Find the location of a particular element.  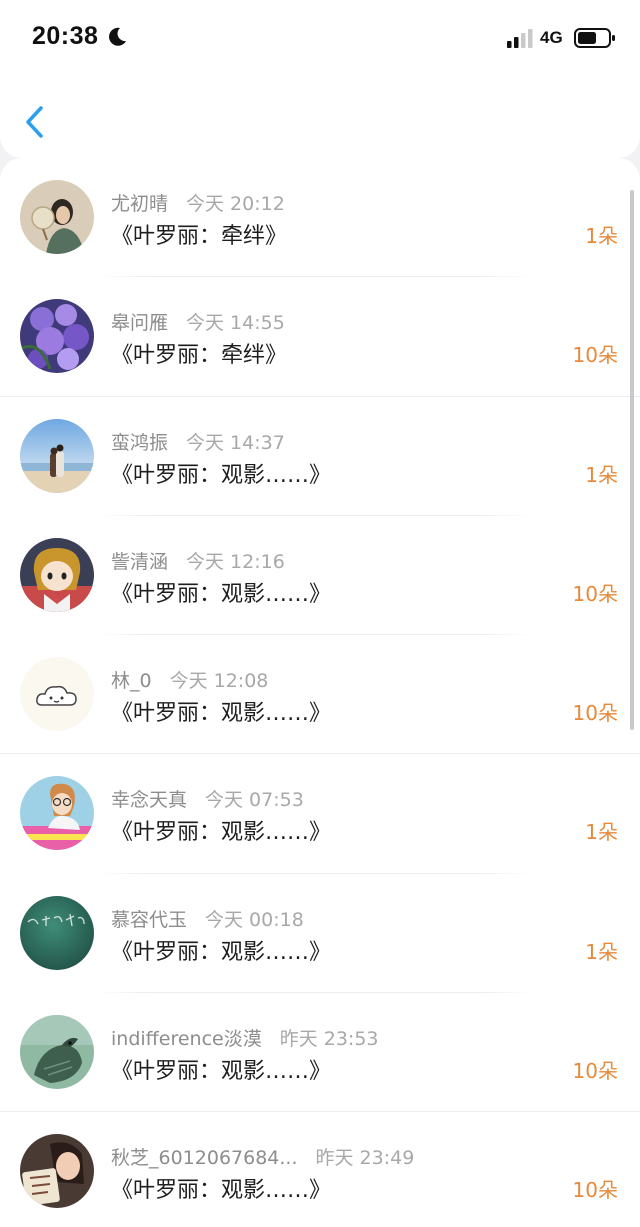

gift-time: 昨天 23:49 is located at coordinates (365, 1158).